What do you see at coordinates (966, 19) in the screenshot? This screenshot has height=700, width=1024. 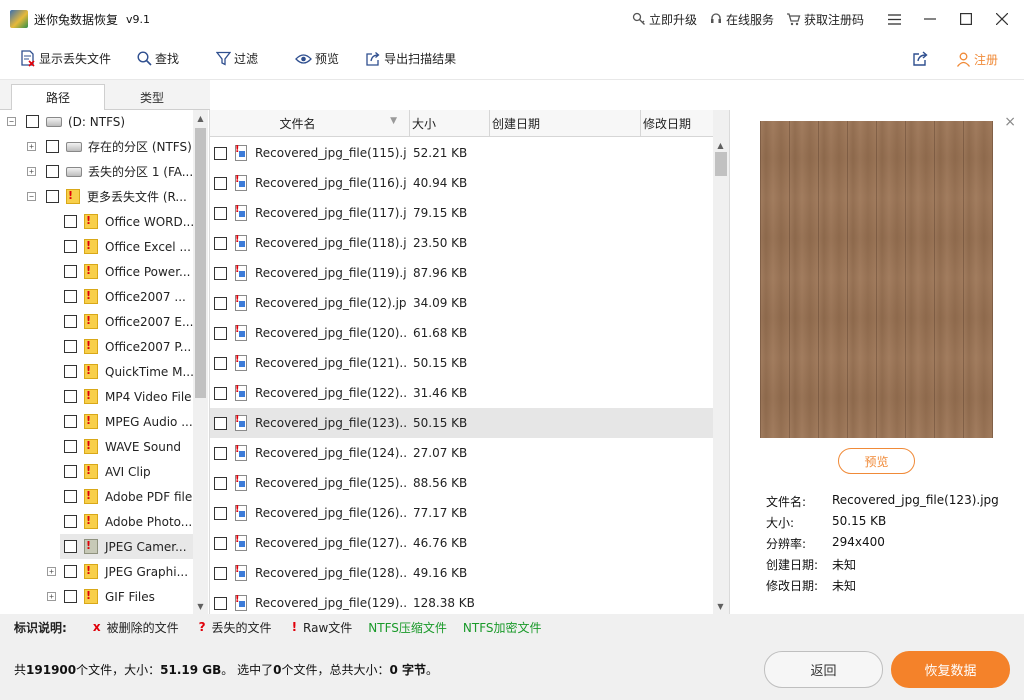 I see `maximize-button` at bounding box center [966, 19].